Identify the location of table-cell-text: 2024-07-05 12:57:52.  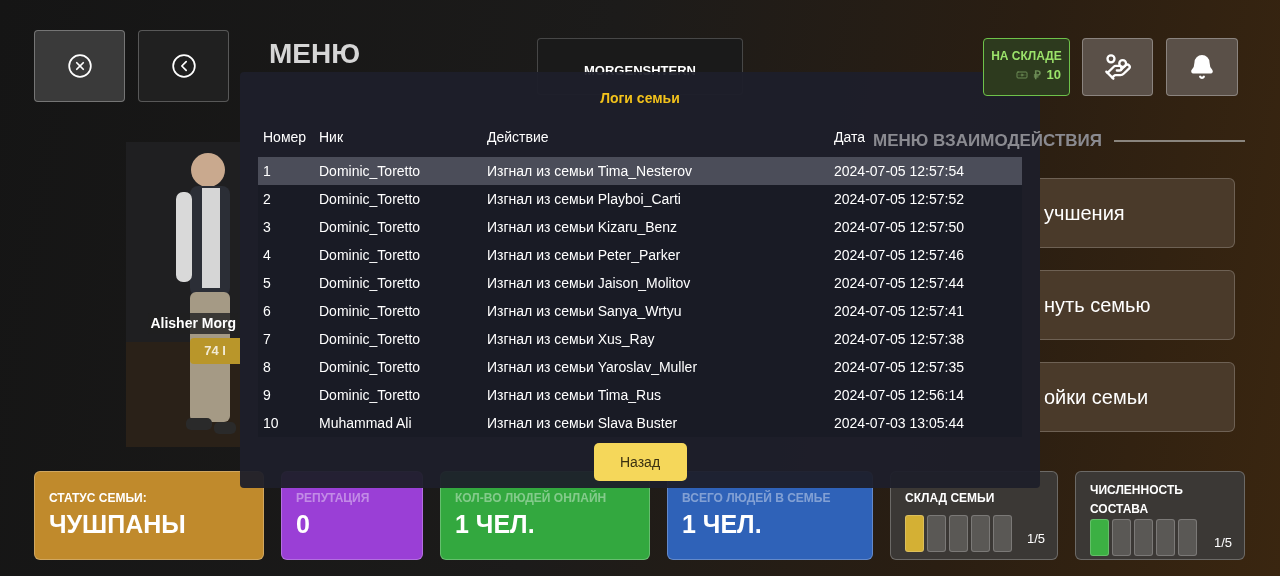
(899, 199).